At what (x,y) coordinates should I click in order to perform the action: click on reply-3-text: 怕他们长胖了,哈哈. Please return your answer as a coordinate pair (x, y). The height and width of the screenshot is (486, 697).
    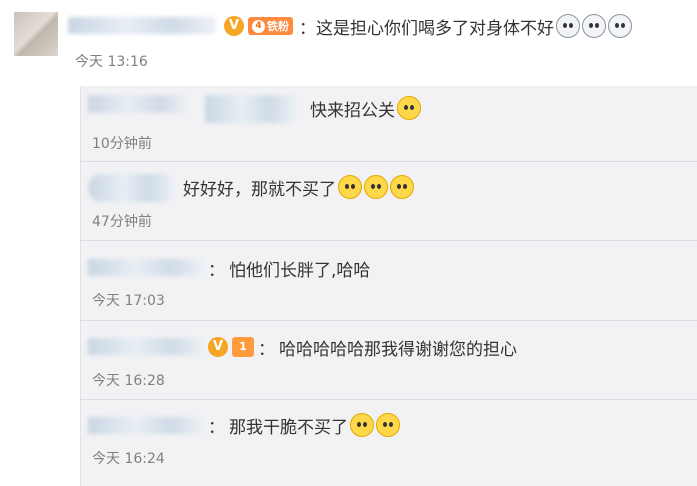
    Looking at the image, I should click on (300, 270).